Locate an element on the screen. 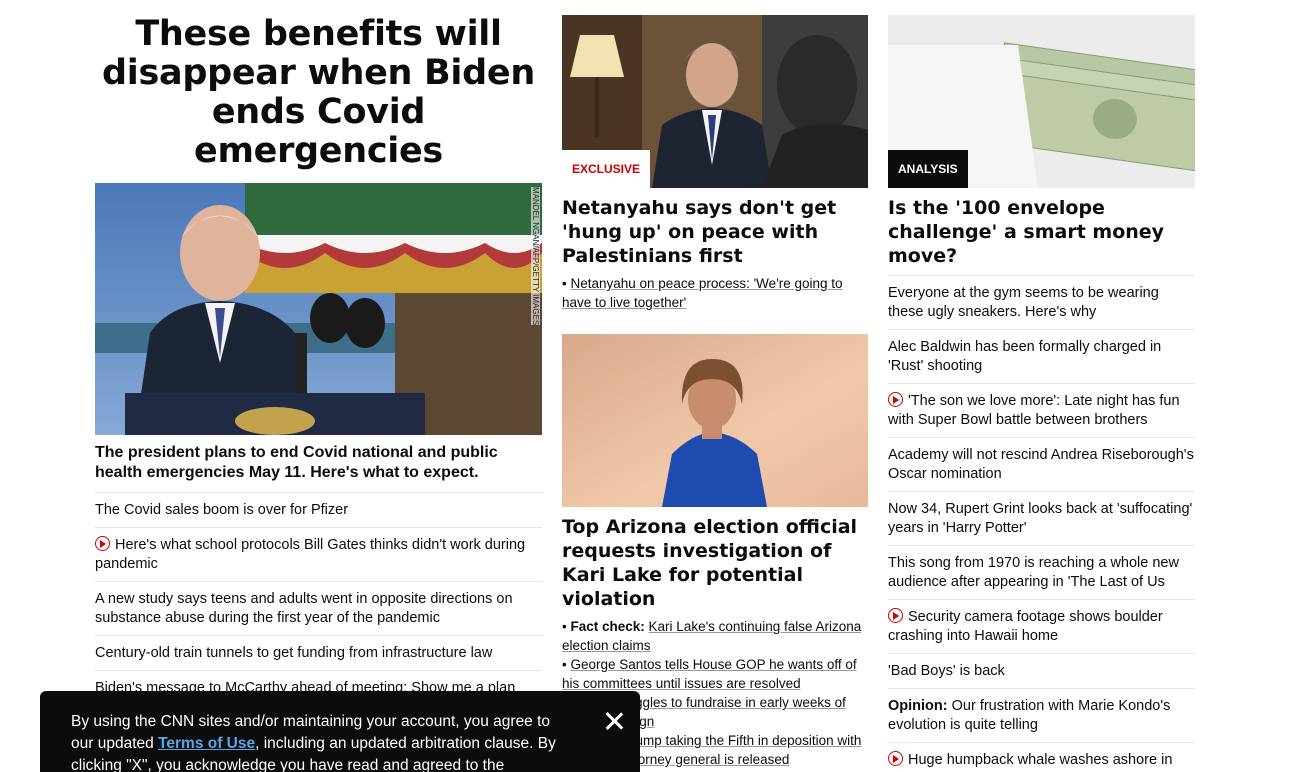  close-icon is located at coordinates (614, 721).